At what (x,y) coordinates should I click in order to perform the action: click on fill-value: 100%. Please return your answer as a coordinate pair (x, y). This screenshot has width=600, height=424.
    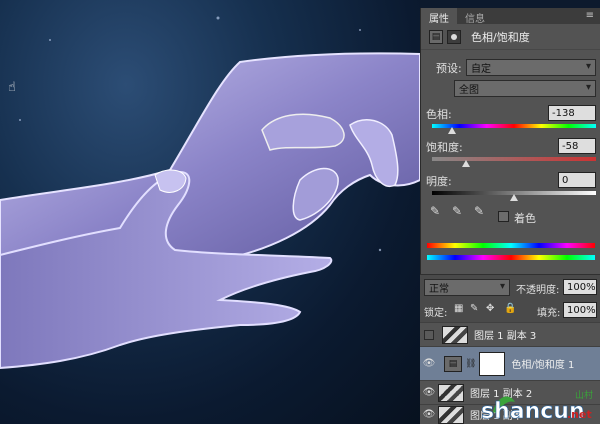
    Looking at the image, I should click on (580, 310).